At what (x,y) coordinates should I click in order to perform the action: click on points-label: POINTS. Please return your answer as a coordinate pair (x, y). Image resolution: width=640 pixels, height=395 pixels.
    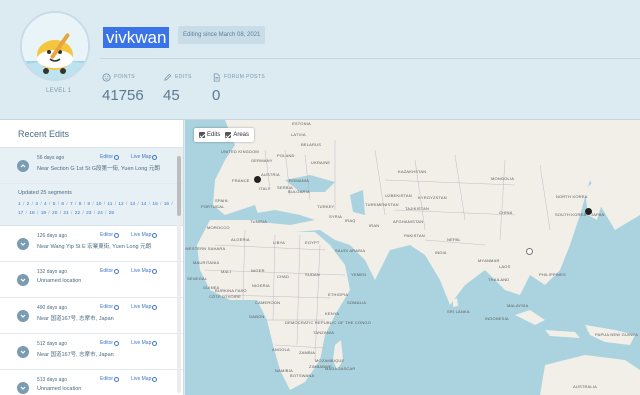
    Looking at the image, I should click on (125, 77).